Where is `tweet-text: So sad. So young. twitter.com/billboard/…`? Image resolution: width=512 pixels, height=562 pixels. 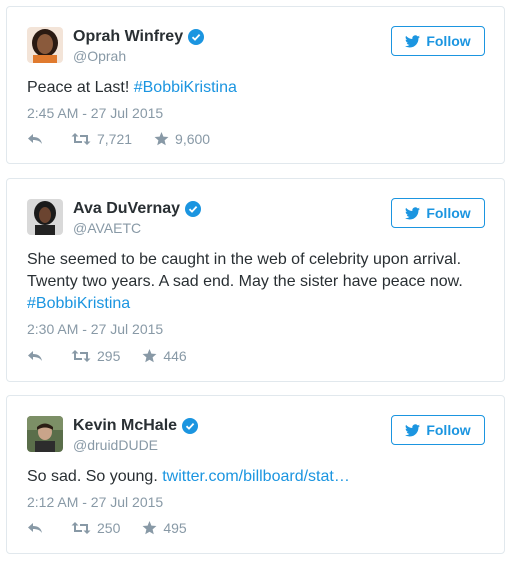 tweet-text: So sad. So young. twitter.com/billboard/… is located at coordinates (188, 476).